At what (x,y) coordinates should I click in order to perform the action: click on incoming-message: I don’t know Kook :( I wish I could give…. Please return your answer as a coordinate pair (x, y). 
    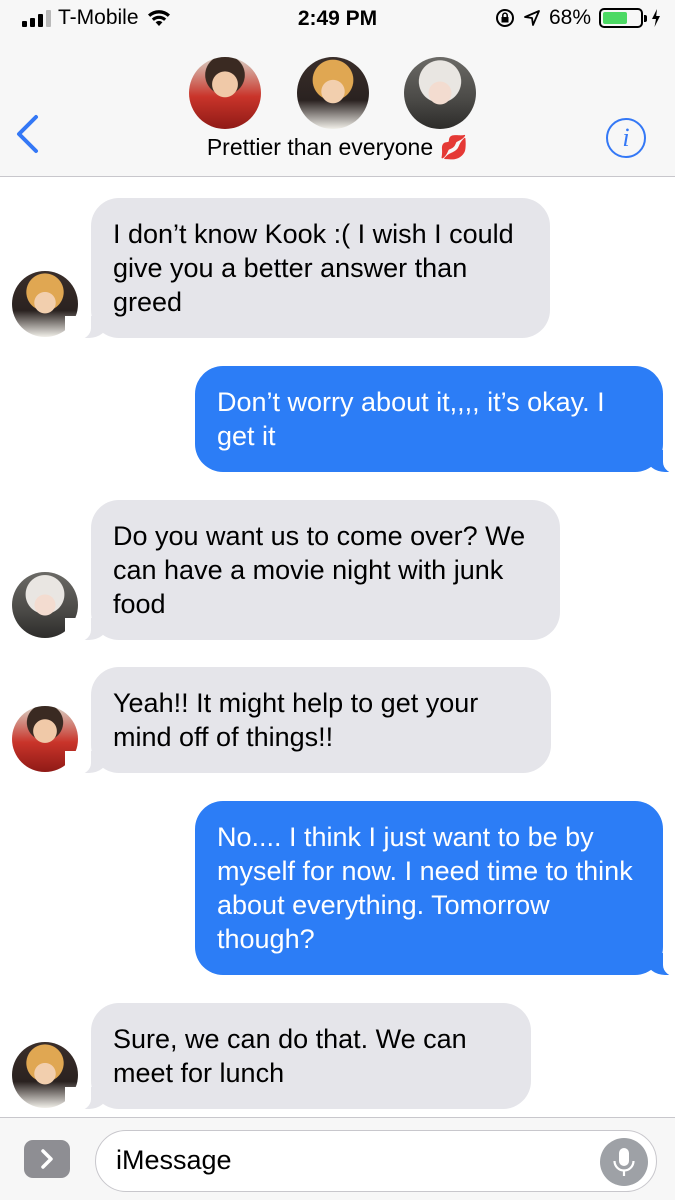
    Looking at the image, I should click on (307, 269).